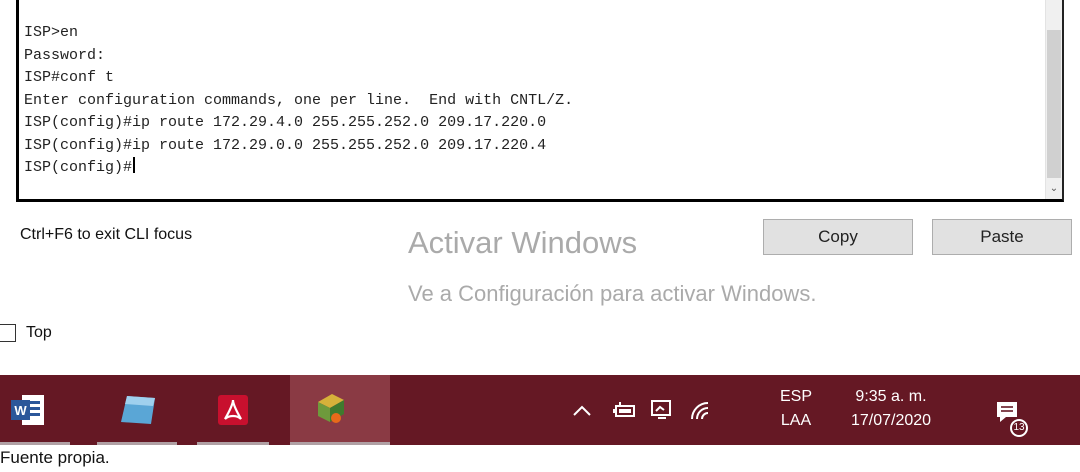 The height and width of the screenshot is (472, 1080). Describe the element at coordinates (1054, 104) in the screenshot. I see `scroll-thumb` at that location.